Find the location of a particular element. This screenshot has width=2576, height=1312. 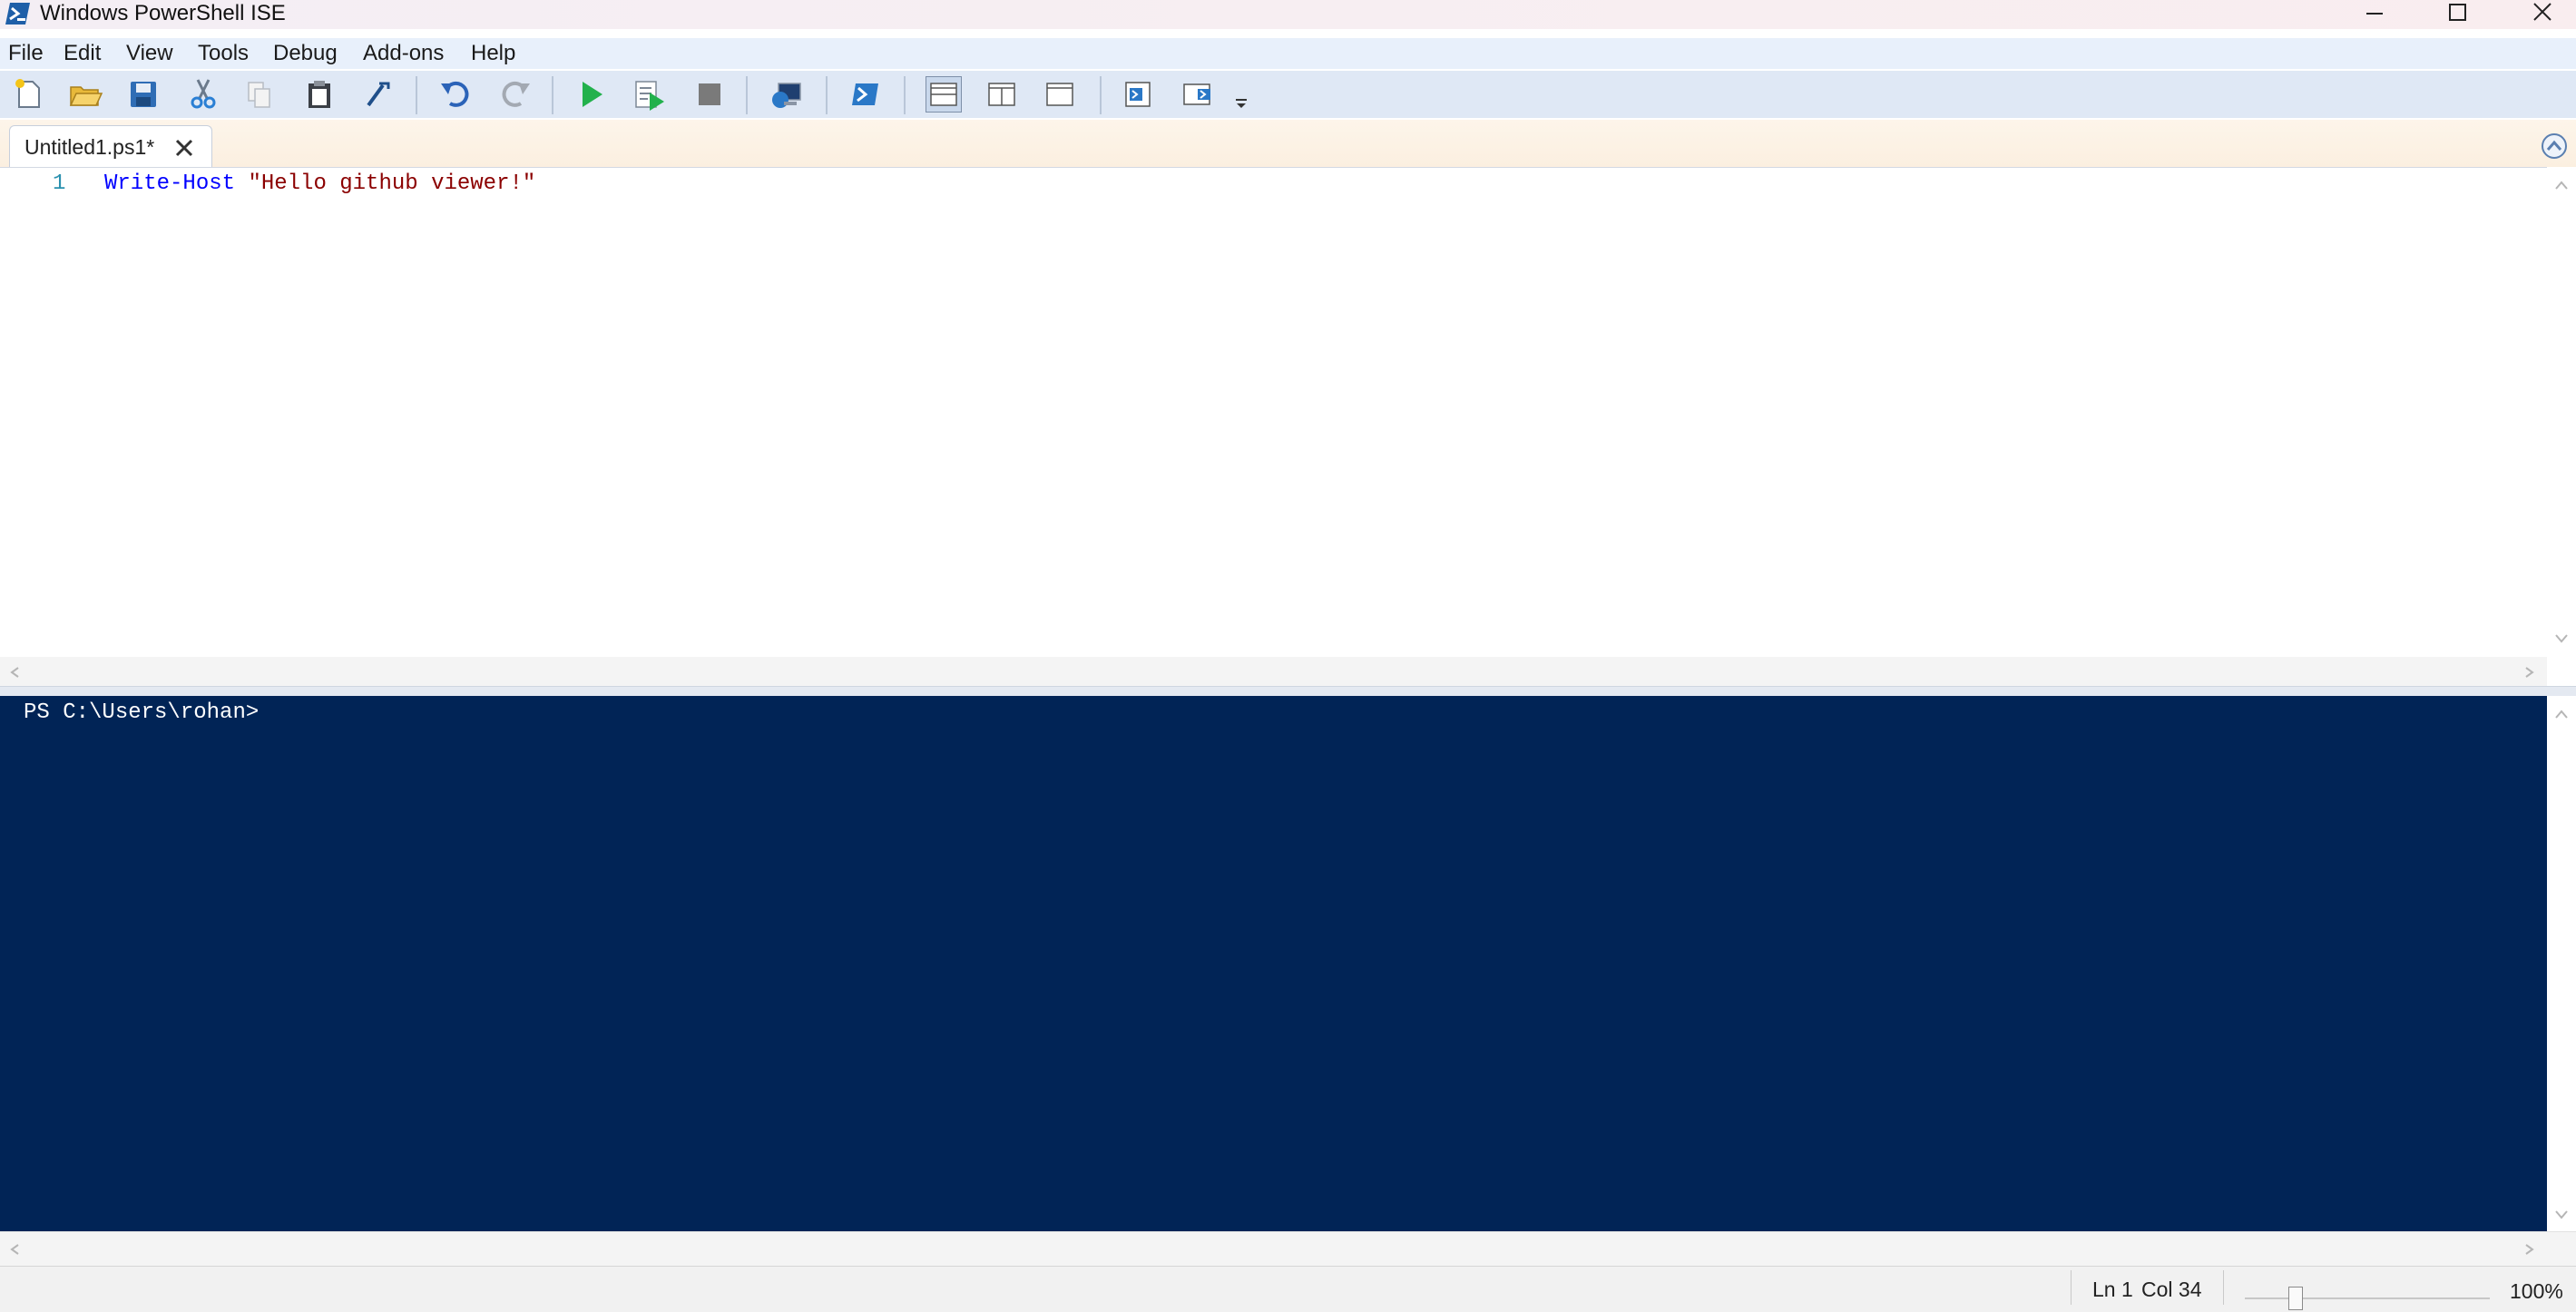

maximize-icon is located at coordinates (2457, 13).